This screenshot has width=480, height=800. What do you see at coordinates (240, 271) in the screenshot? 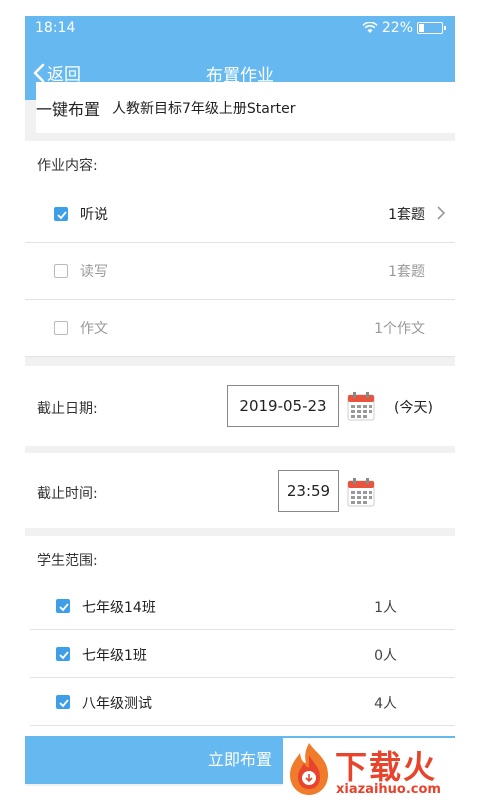
I see `content-item-reading: 读写 1套题` at bounding box center [240, 271].